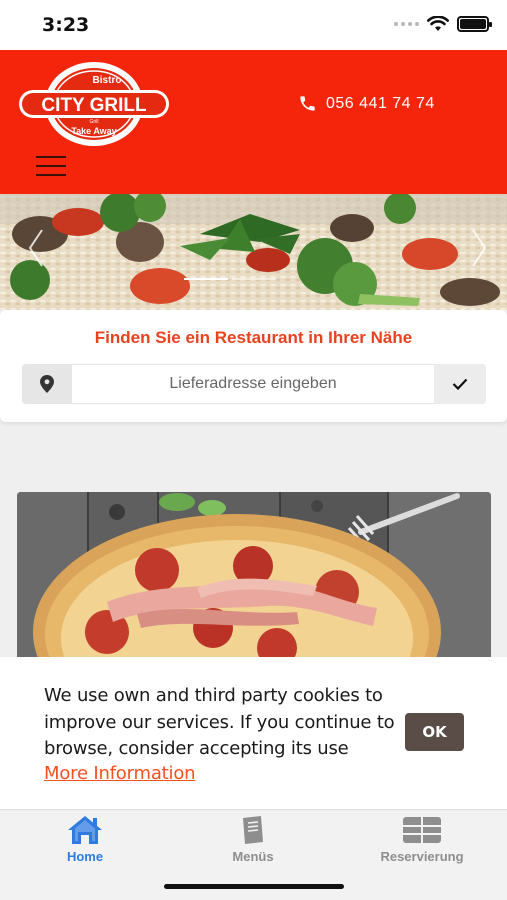 The height and width of the screenshot is (900, 507). I want to click on menu-book-icon, so click(253, 830).